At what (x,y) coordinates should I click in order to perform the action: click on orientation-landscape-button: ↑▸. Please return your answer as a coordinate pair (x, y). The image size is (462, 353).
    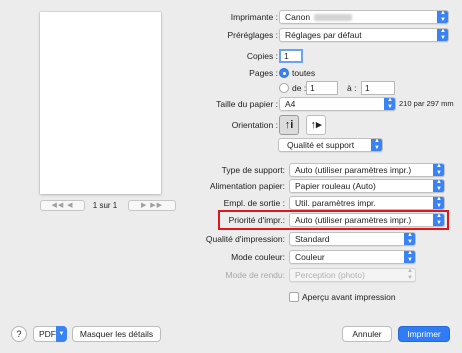
    Looking at the image, I should click on (316, 125).